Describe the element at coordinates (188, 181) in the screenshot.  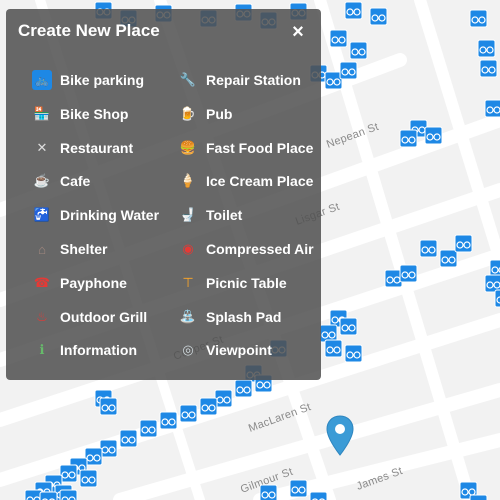
I see `ice-cream-icon: 🍦` at that location.